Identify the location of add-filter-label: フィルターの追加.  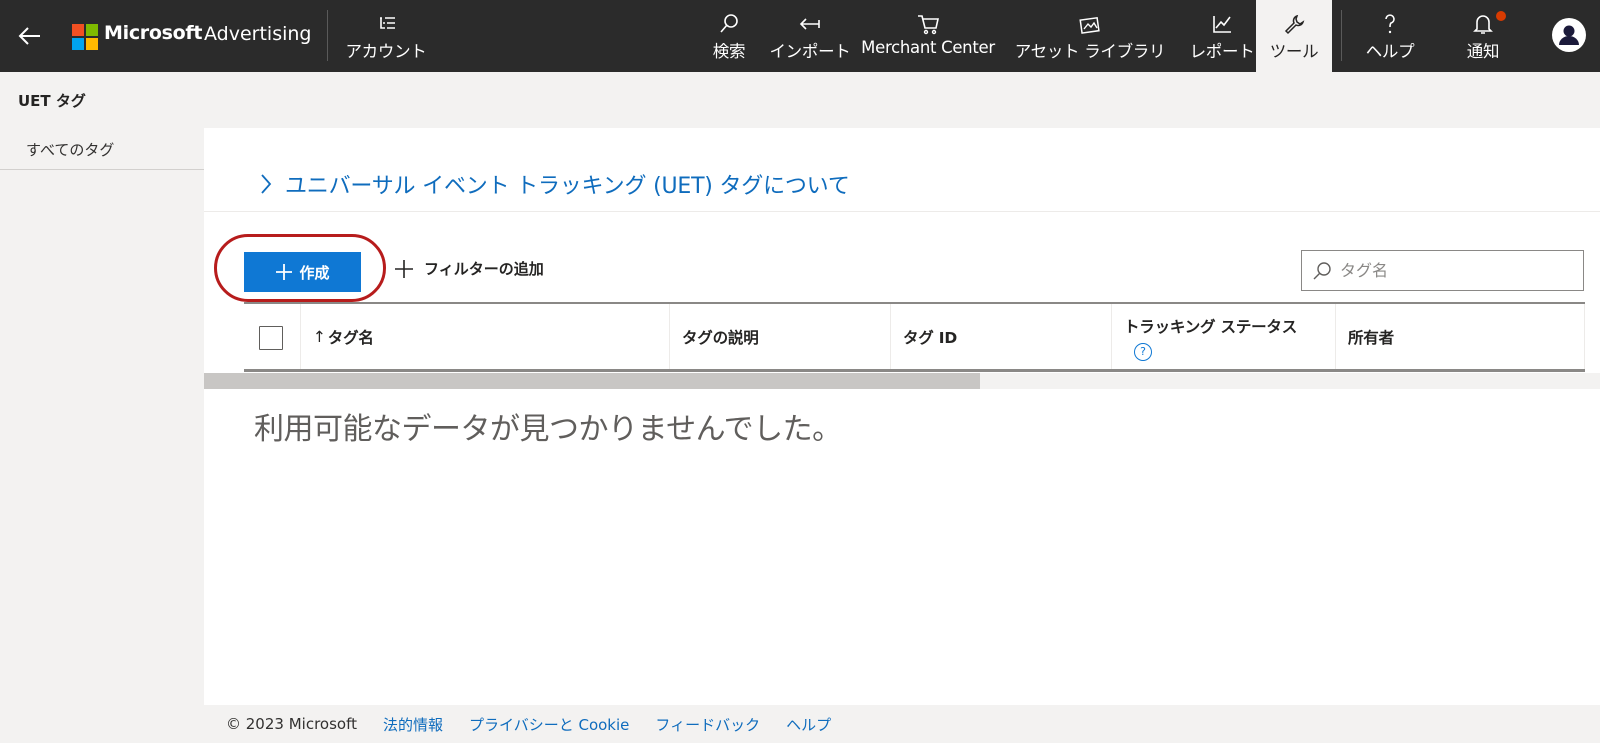
(484, 269).